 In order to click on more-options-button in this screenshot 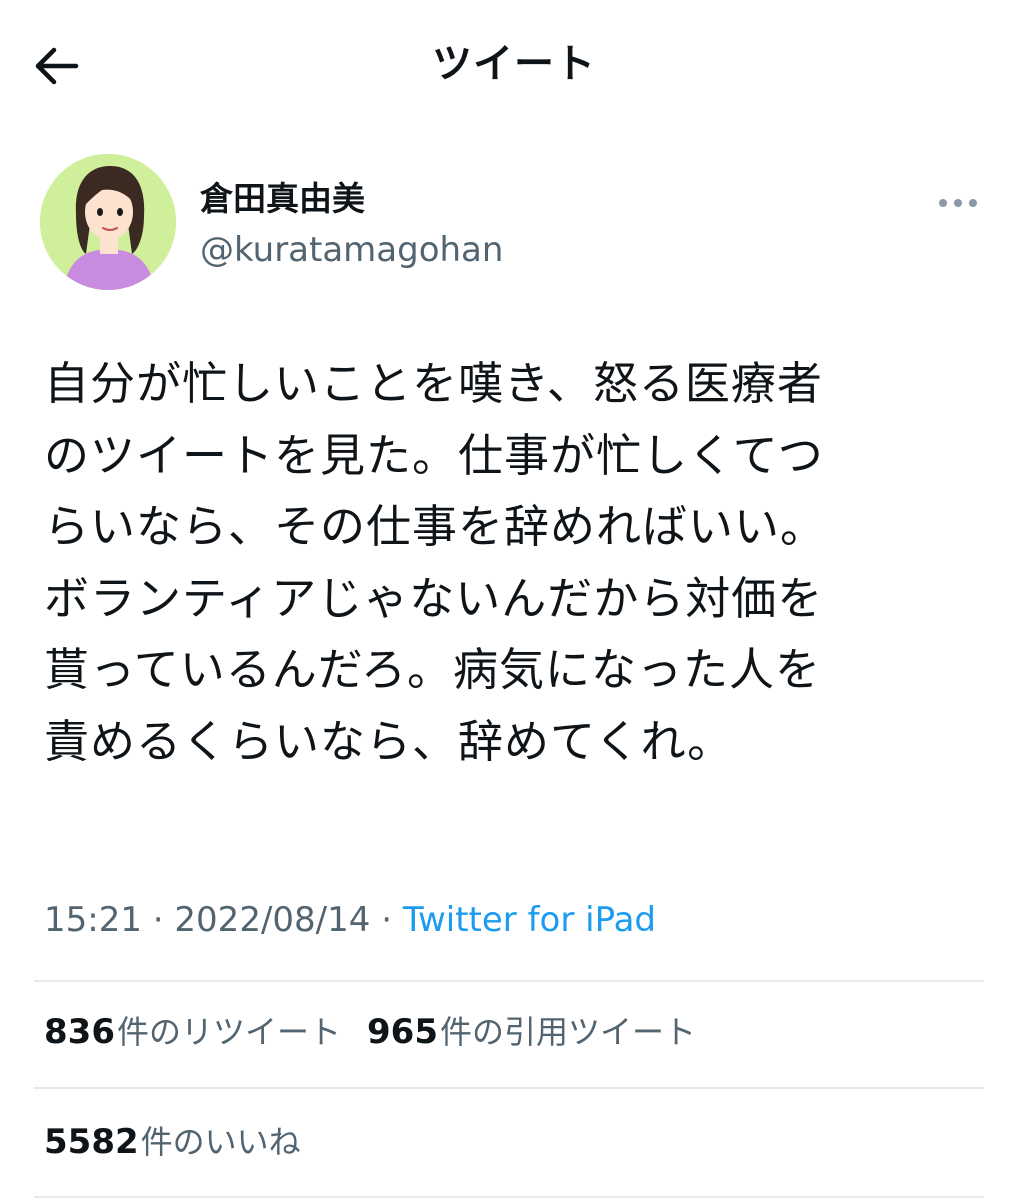, I will do `click(958, 203)`.